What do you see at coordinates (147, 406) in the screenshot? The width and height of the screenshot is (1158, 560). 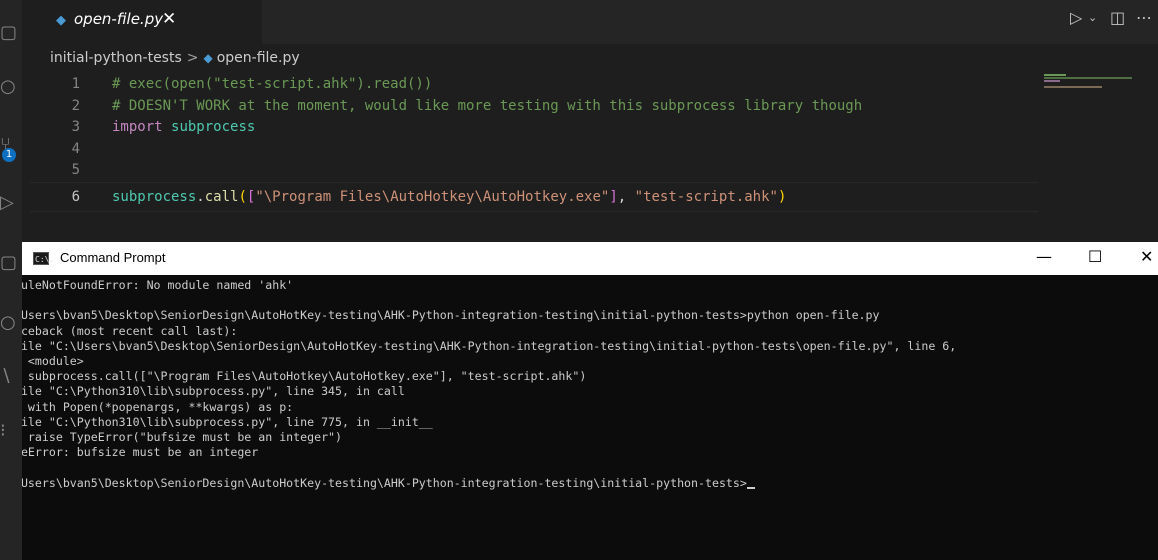 I see `console-line: with Popen(*popenargs, **kwargs) as p:` at bounding box center [147, 406].